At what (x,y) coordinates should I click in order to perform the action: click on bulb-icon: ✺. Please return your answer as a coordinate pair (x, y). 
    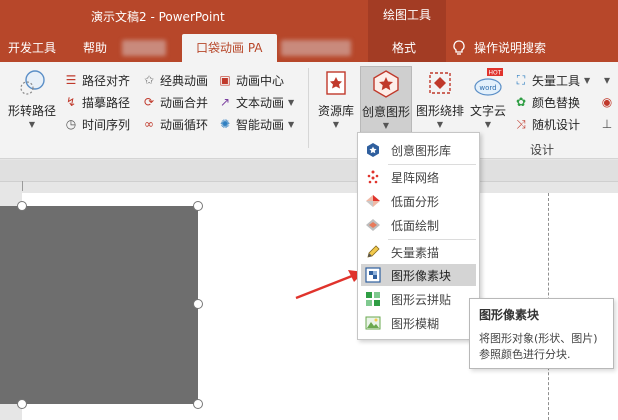
    Looking at the image, I should click on (225, 124).